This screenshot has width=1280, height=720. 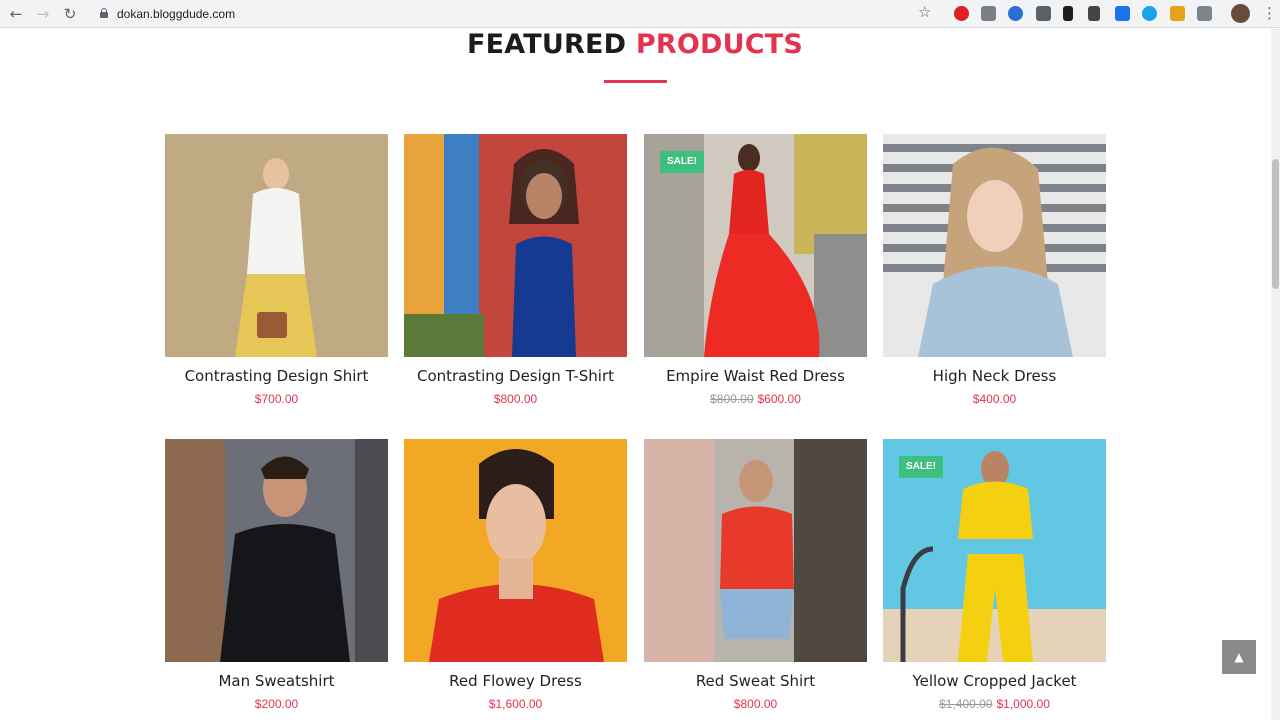 What do you see at coordinates (276, 681) in the screenshot?
I see `product-name: Man Sweatshirt` at bounding box center [276, 681].